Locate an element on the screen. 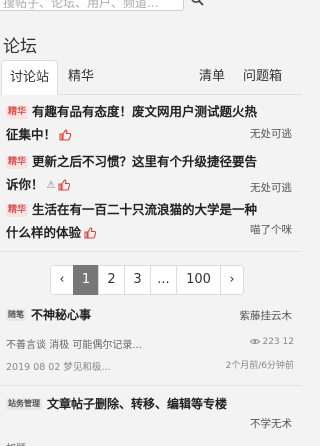 The image size is (320, 446). topic-title-line: 更新之后不习惯？这里有个升级捷径要告 is located at coordinates (145, 161).